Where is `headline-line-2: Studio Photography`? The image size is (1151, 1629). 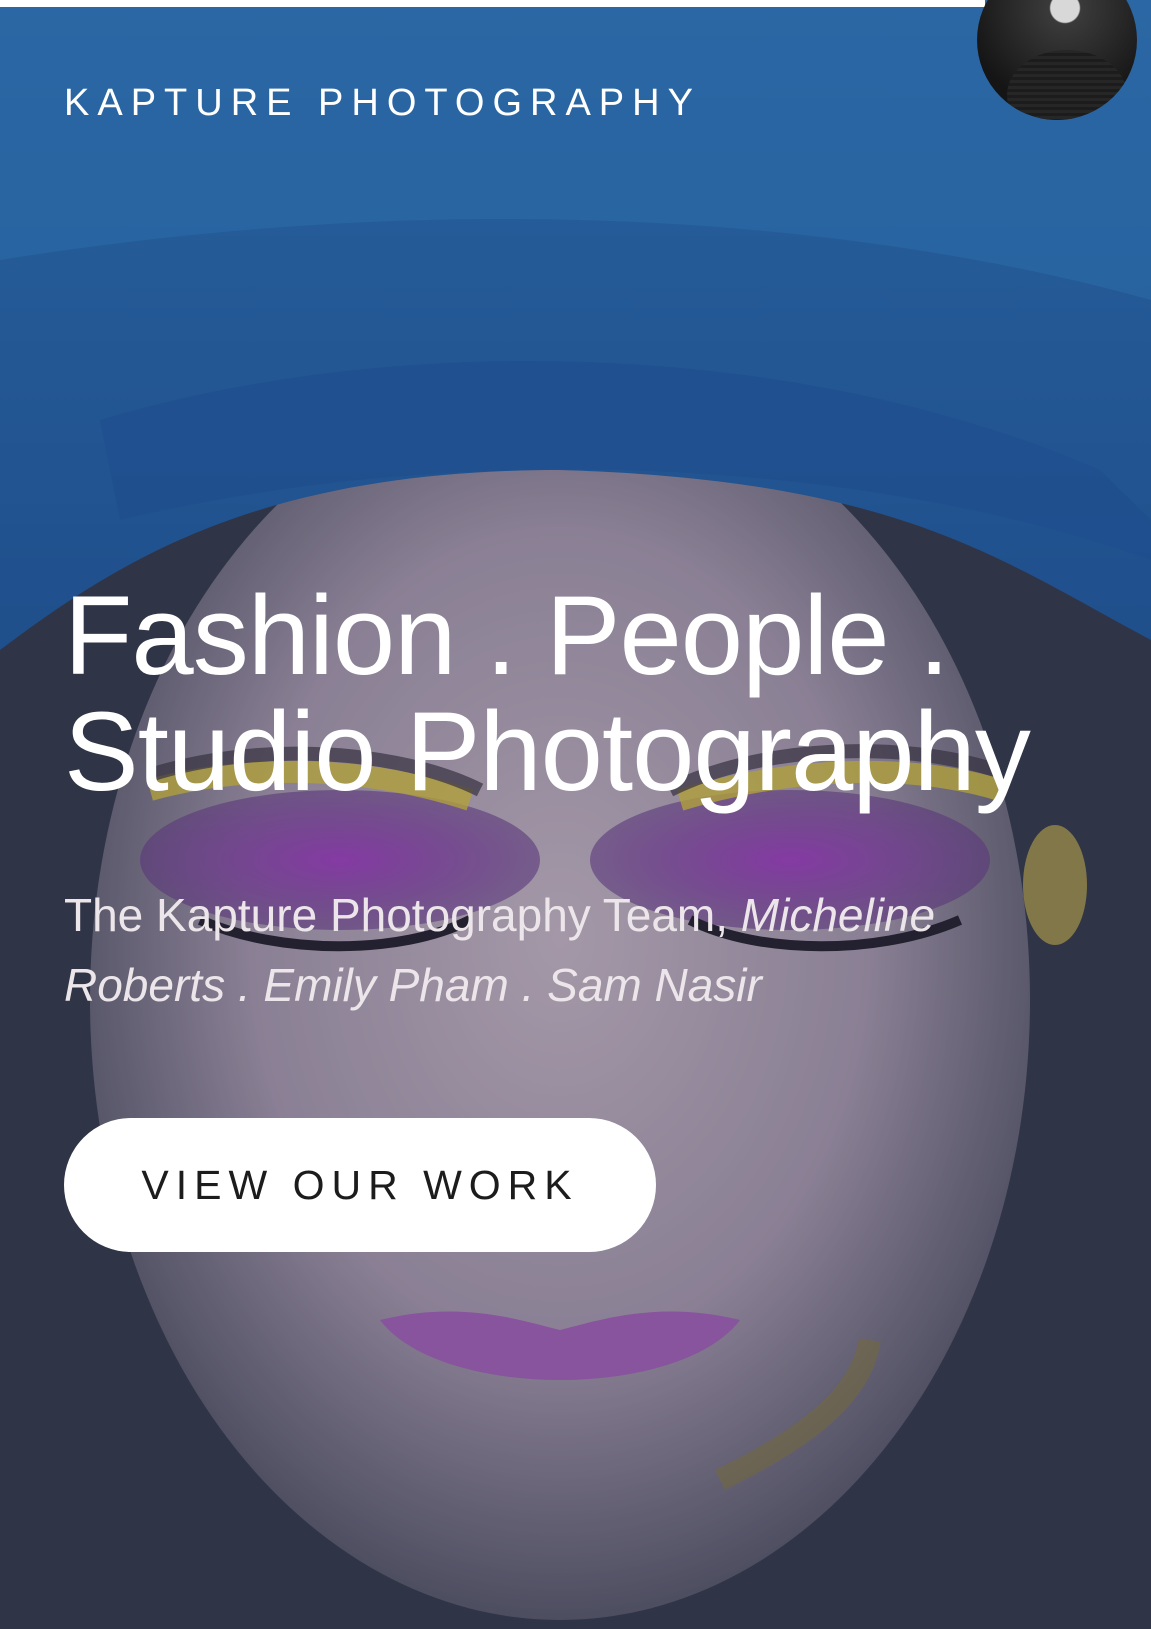 headline-line-2: Studio Photography is located at coordinates (547, 751).